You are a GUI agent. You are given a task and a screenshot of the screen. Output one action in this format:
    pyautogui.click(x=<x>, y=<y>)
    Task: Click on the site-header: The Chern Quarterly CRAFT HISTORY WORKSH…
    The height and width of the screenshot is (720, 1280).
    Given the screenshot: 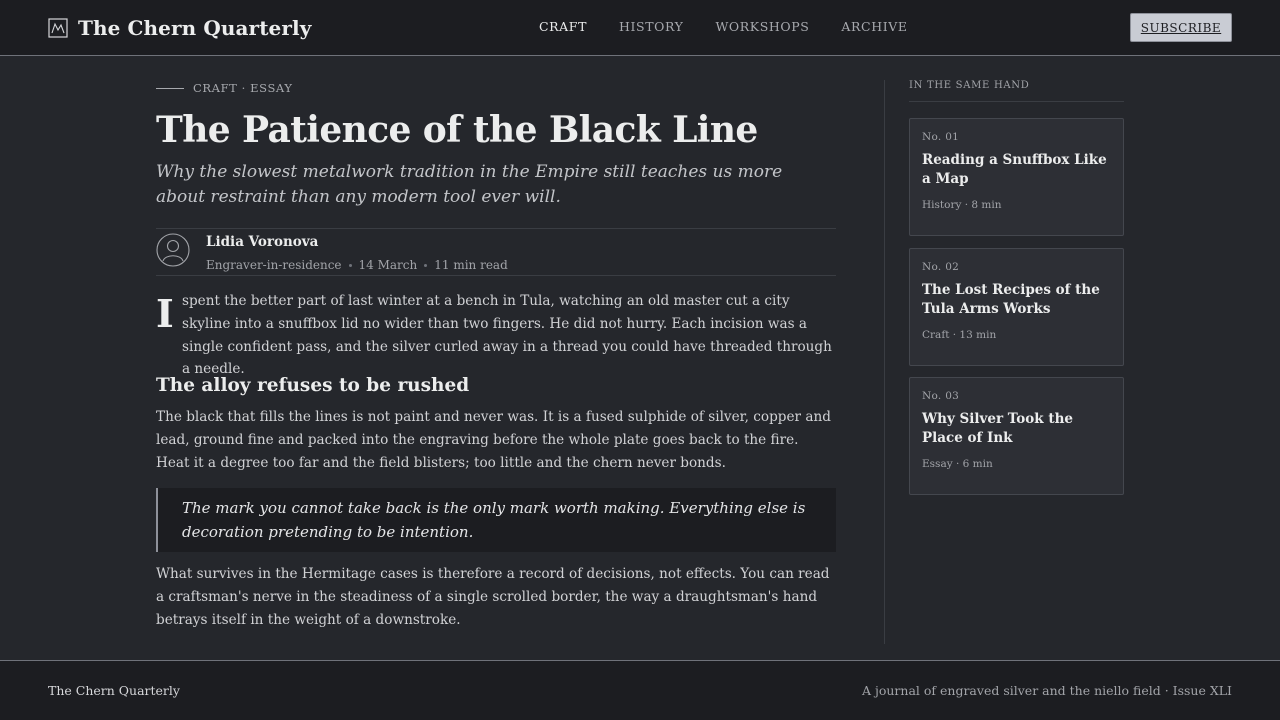 What is the action you would take?
    pyautogui.click(x=640, y=28)
    